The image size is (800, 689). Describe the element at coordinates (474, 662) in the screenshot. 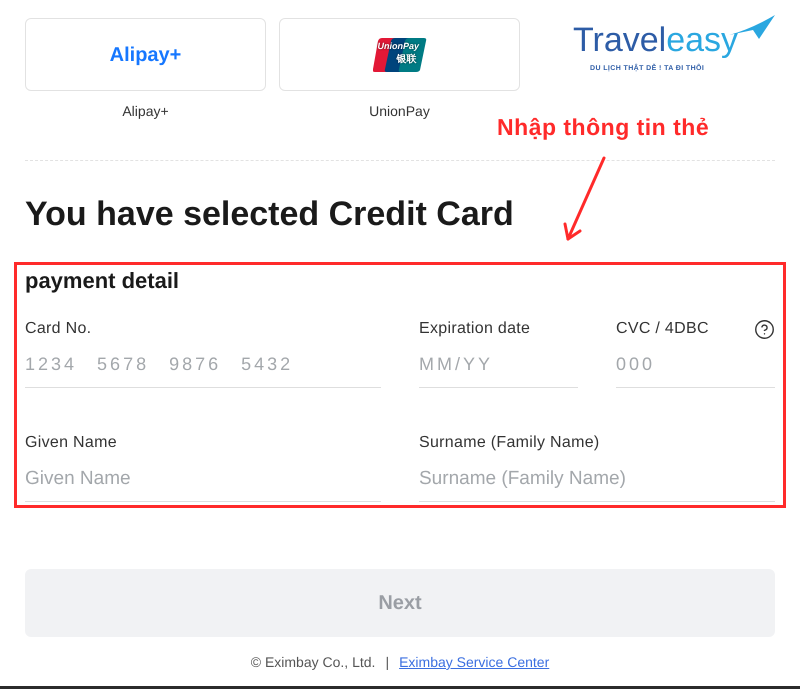

I see `service-center-link: Eximbay Service Center` at that location.